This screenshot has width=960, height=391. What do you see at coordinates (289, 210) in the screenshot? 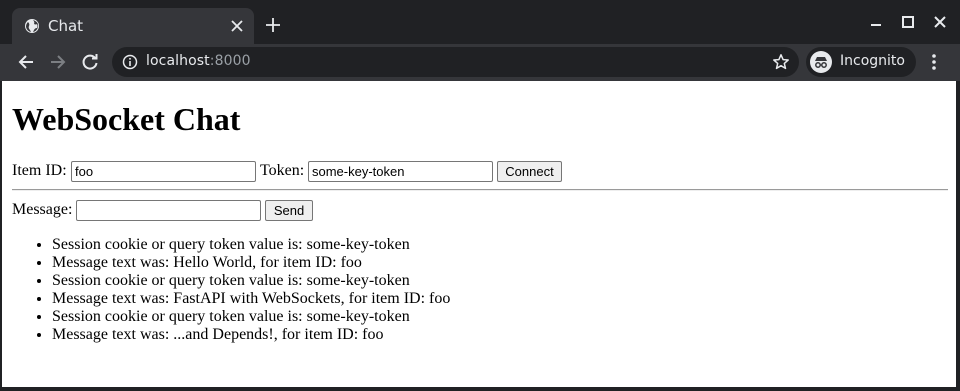
I see `send-button: Send` at bounding box center [289, 210].